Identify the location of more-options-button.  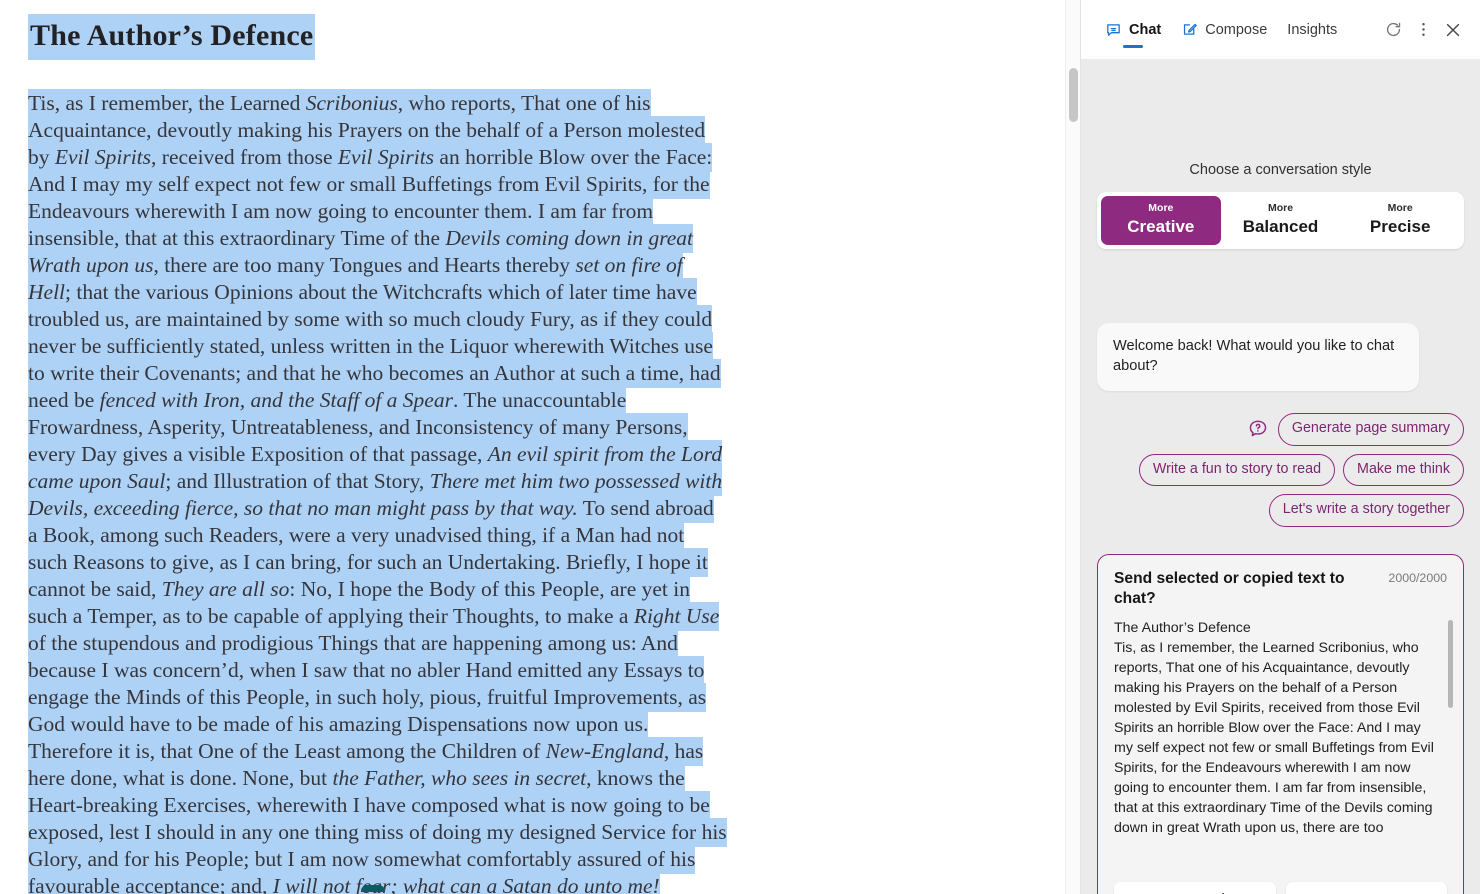
(1423, 30).